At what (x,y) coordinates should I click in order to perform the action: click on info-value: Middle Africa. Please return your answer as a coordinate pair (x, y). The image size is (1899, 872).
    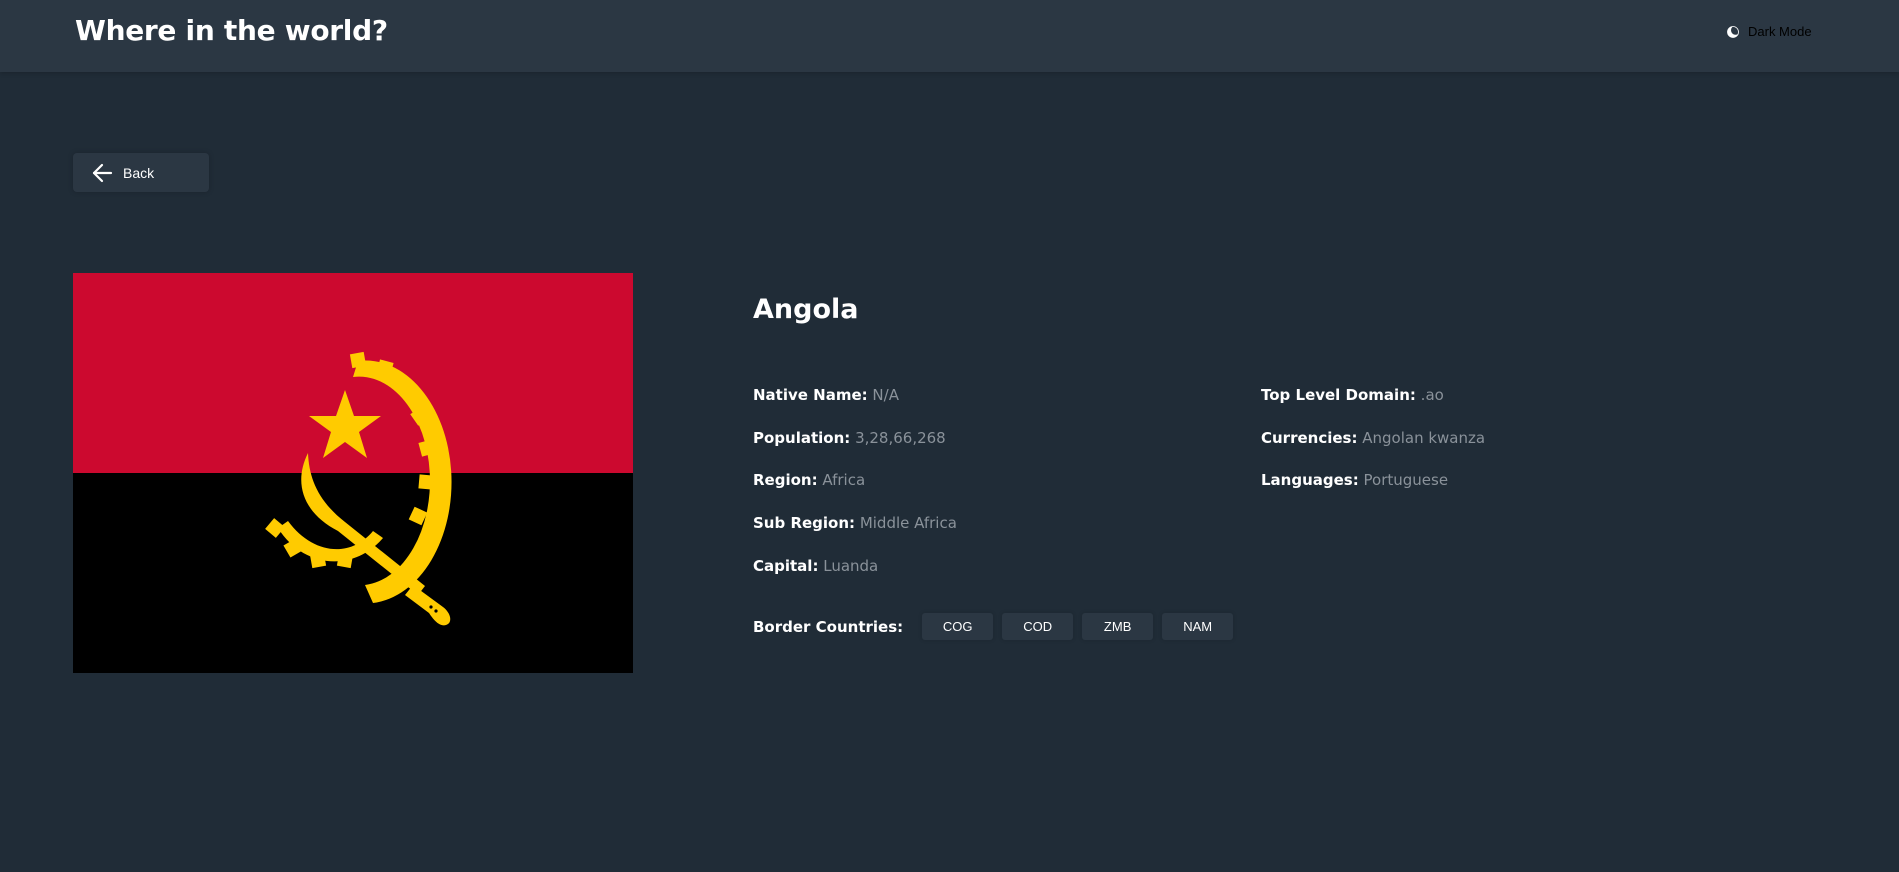
    Looking at the image, I should click on (908, 523).